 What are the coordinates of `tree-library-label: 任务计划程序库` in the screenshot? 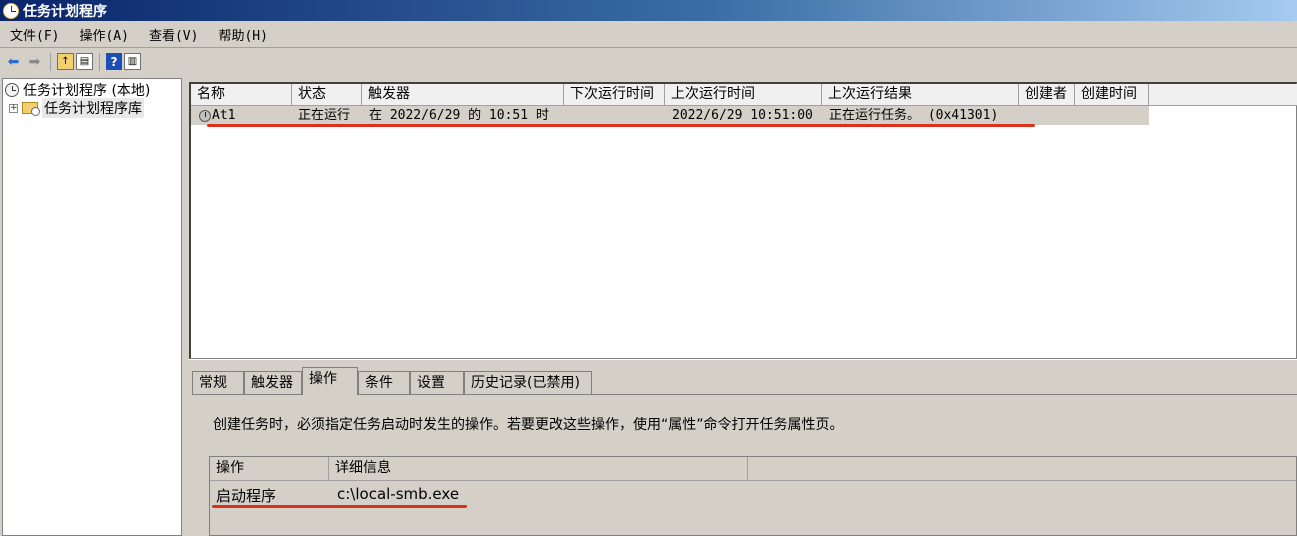 It's located at (93, 108).